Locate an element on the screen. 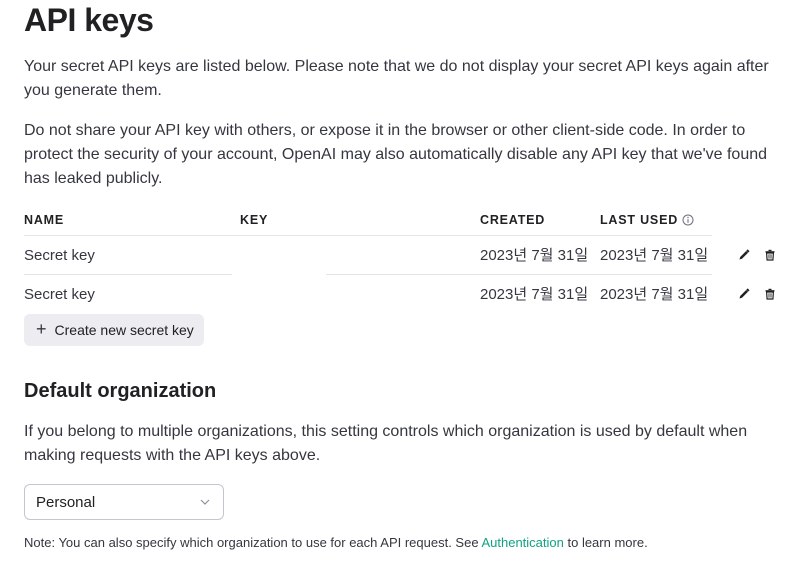 The width and height of the screenshot is (812, 579). header-name: NAME is located at coordinates (44, 220).